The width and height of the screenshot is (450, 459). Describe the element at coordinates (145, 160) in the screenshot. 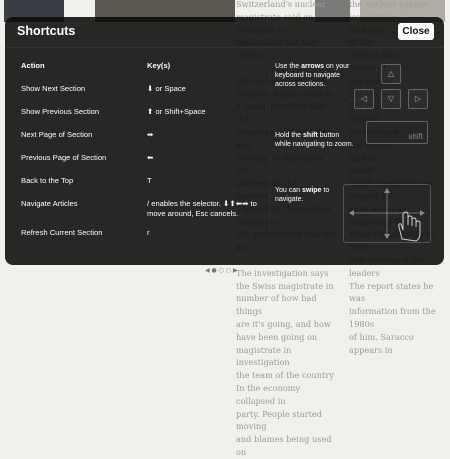

I see `table-row: Previous Page of Section ⬅` at that location.